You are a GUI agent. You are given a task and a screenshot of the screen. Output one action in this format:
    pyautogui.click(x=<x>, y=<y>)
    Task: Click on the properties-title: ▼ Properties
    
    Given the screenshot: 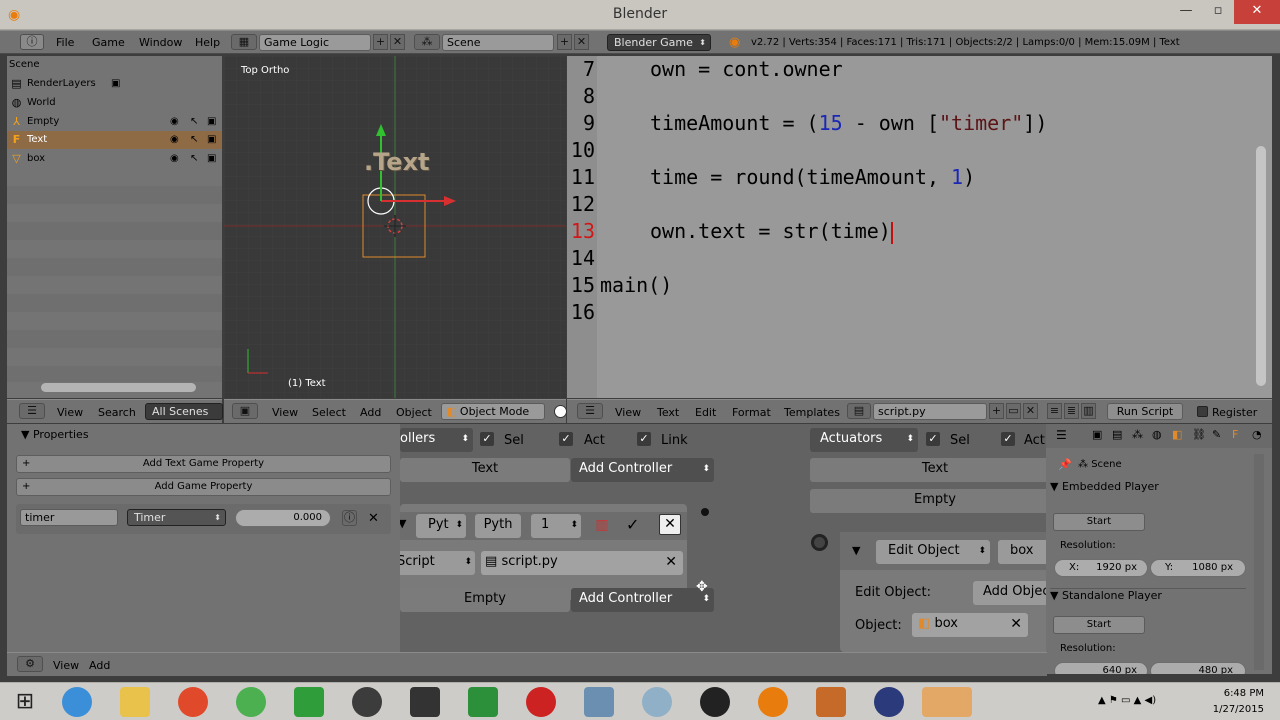 What is the action you would take?
    pyautogui.click(x=55, y=434)
    